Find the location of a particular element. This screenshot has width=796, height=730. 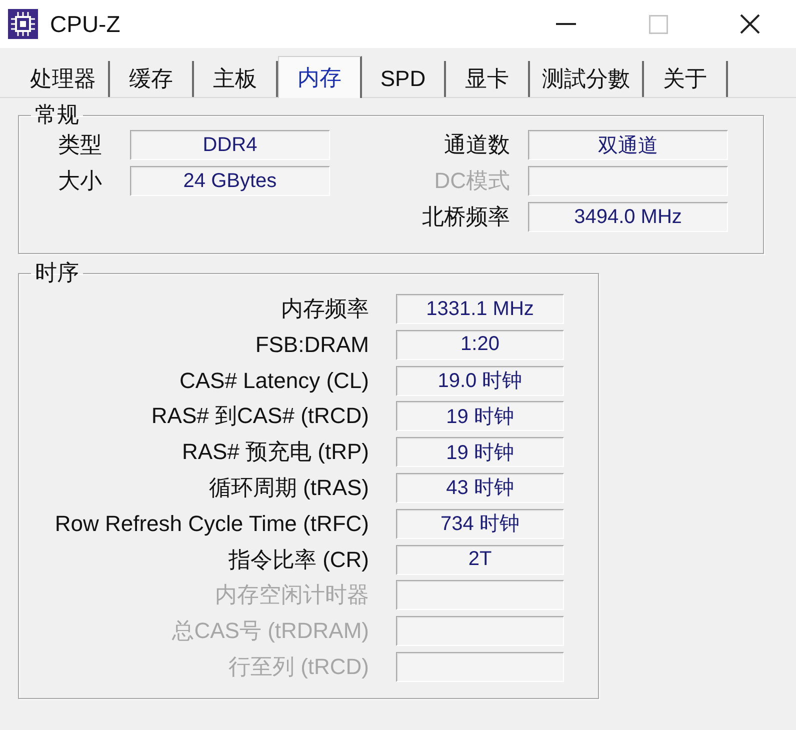

field-label: 内存频率 is located at coordinates (324, 309).